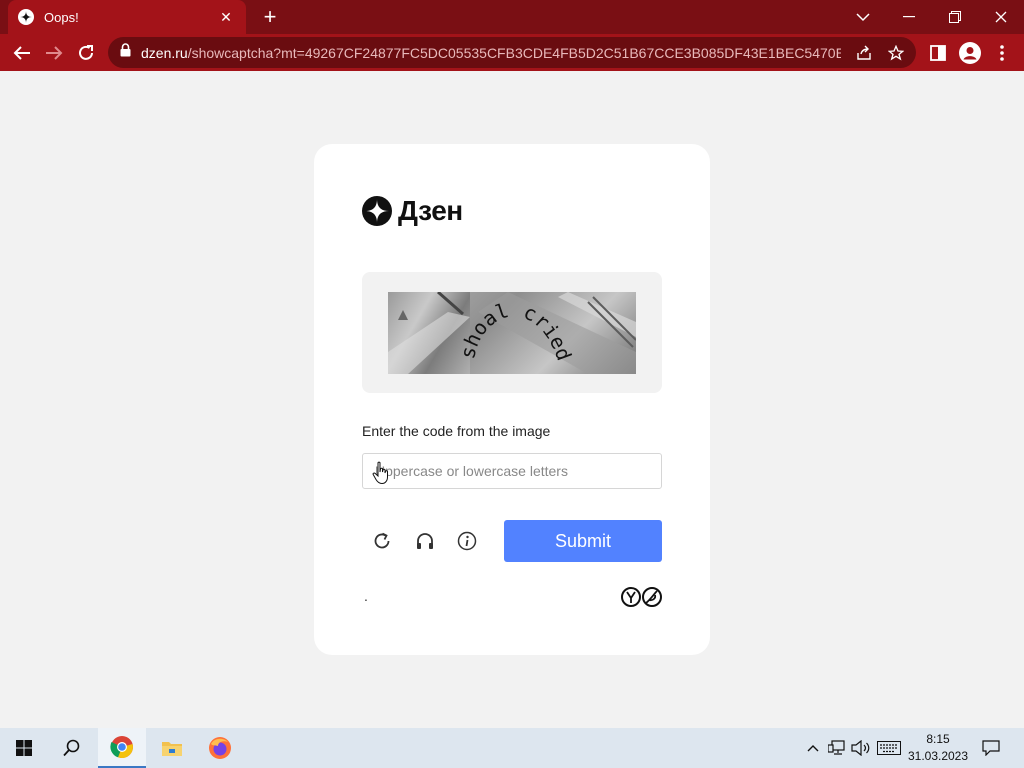 This screenshot has height=768, width=1024. I want to click on share-icon, so click(864, 53).